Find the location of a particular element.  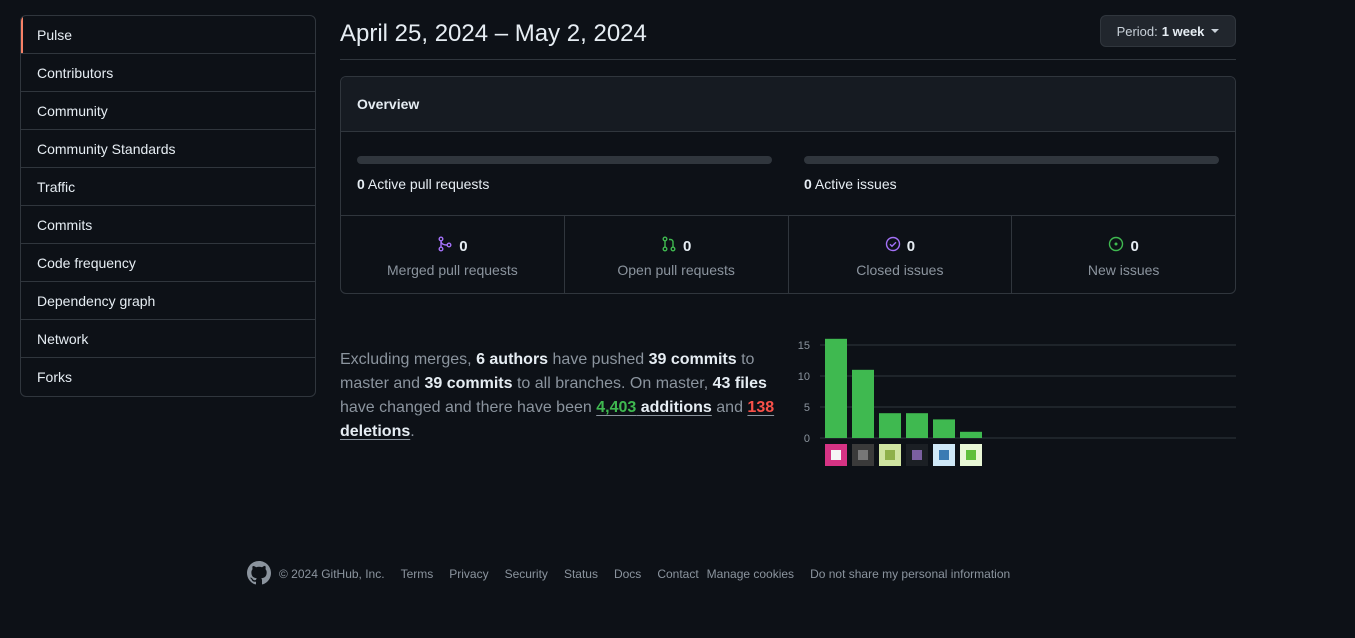

sidebar-item-network: Network is located at coordinates (168, 339).